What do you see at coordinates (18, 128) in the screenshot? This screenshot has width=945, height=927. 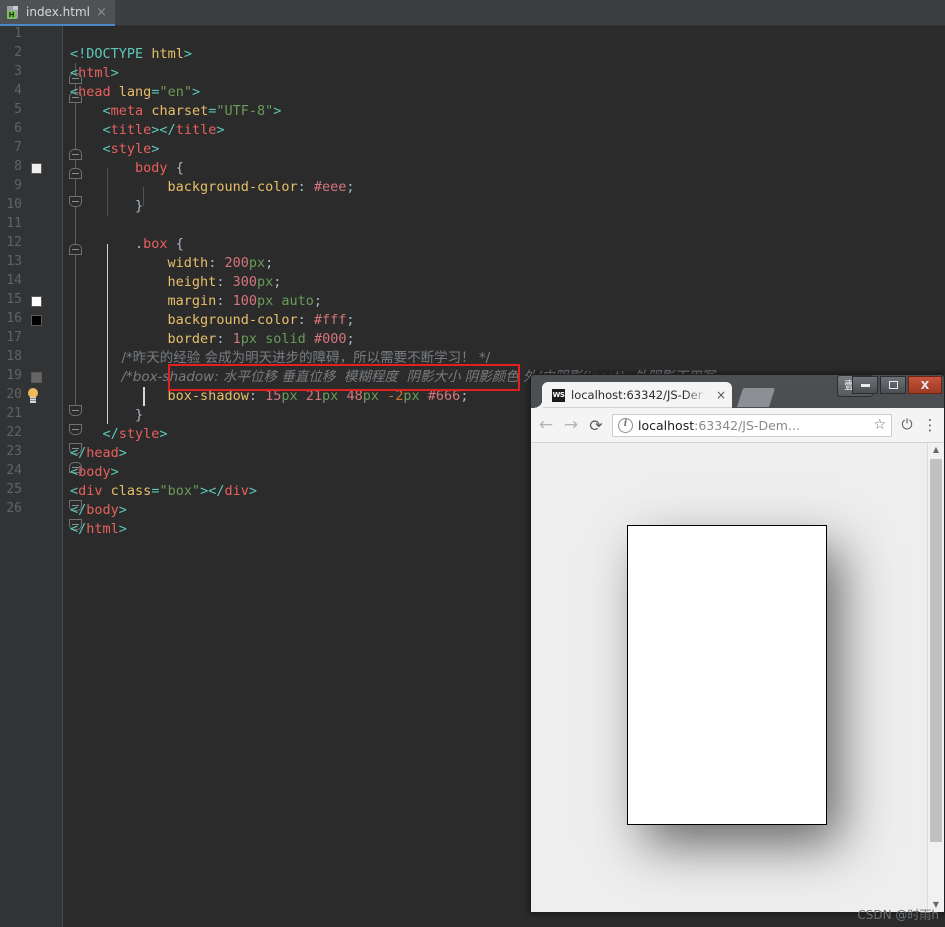 I see `line-number-6: 6` at bounding box center [18, 128].